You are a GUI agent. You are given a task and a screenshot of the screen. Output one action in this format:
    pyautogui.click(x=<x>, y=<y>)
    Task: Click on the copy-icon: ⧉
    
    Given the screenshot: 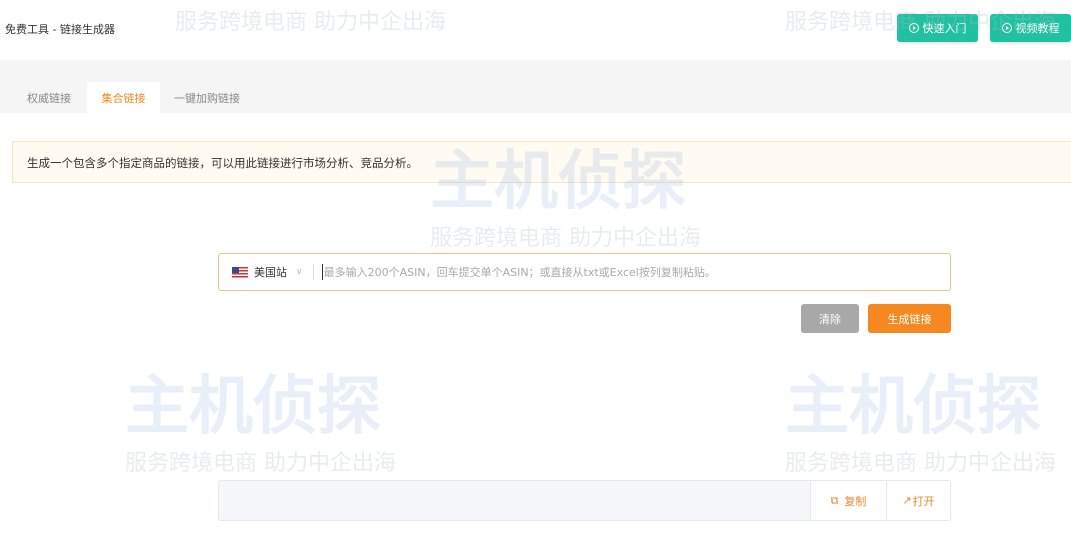 What is the action you would take?
    pyautogui.click(x=834, y=500)
    